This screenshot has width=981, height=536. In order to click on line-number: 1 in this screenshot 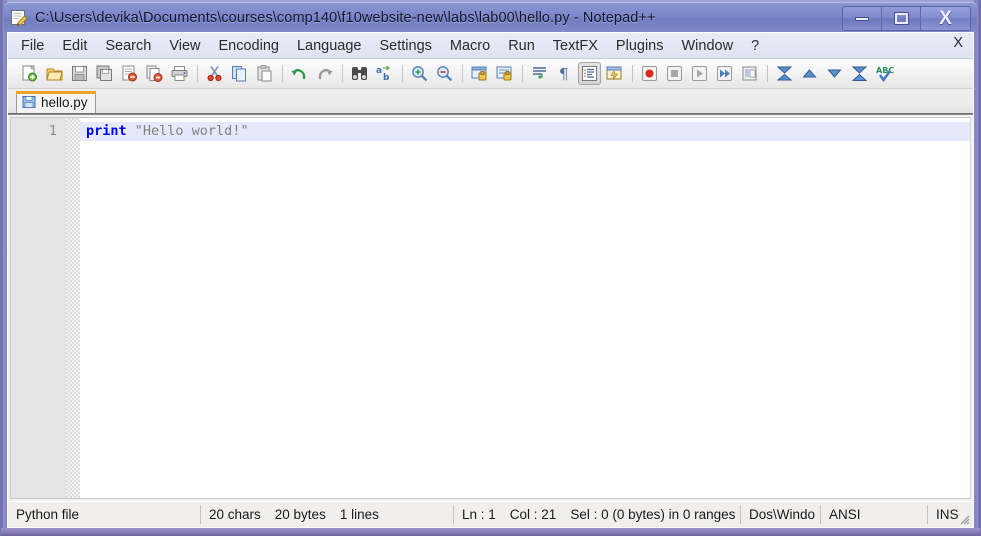, I will do `click(52, 131)`.